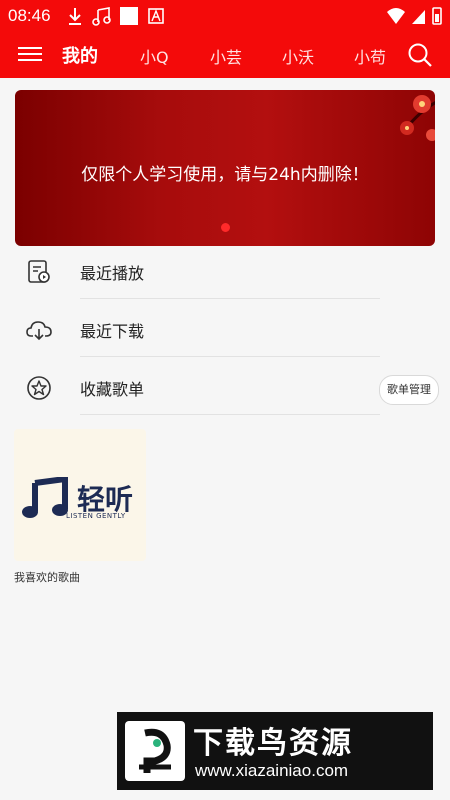  Describe the element at coordinates (225, 271) in the screenshot. I see `recent-play-row: 最近播放` at that location.